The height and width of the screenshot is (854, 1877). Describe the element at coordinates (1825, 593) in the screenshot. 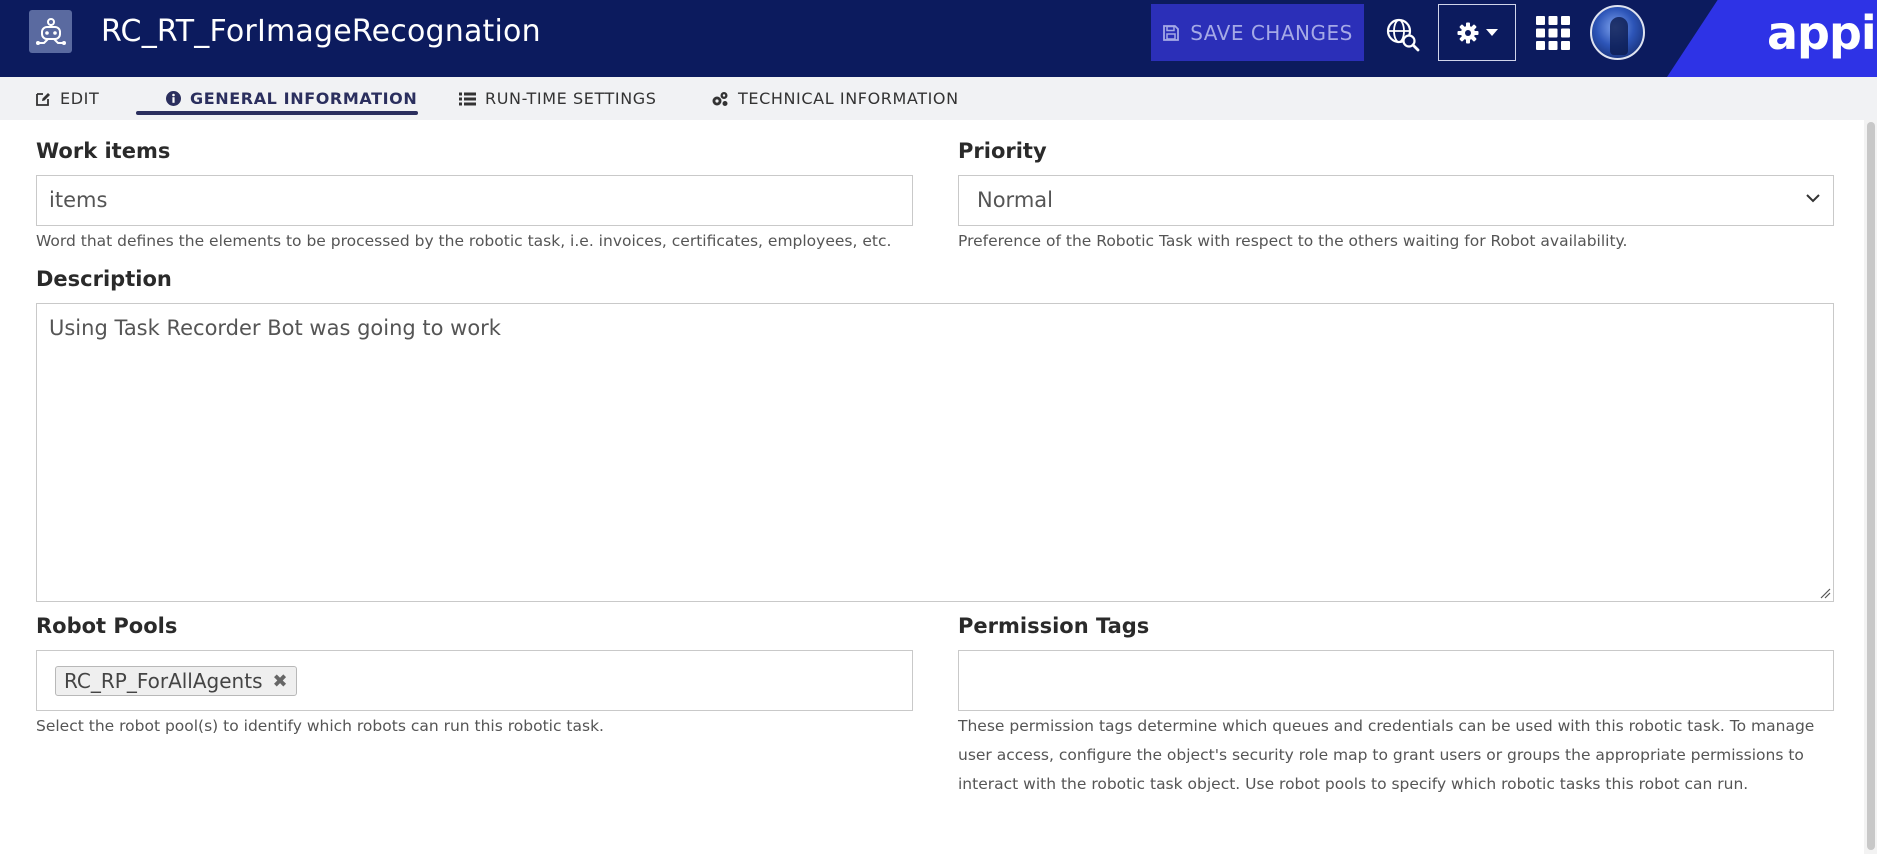

I see `resize-handle-icon` at that location.